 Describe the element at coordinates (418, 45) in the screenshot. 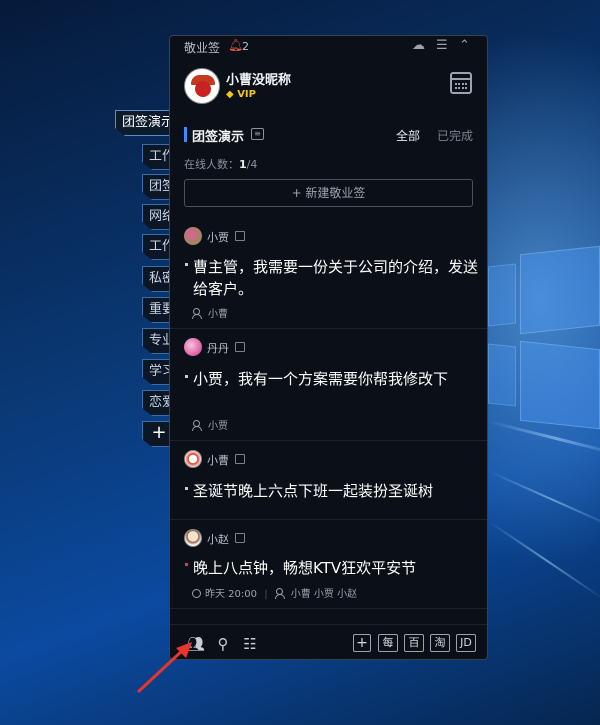

I see `cloud-sync-icon: ☁` at that location.